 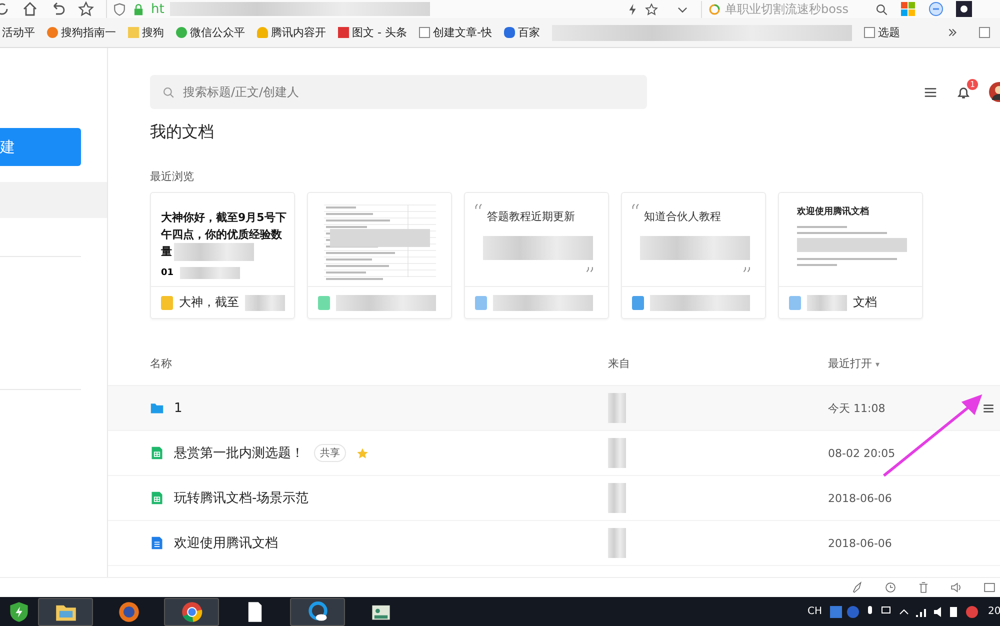 What do you see at coordinates (398, 92) in the screenshot?
I see `search-field: 搜索标题/正文/创建人` at bounding box center [398, 92].